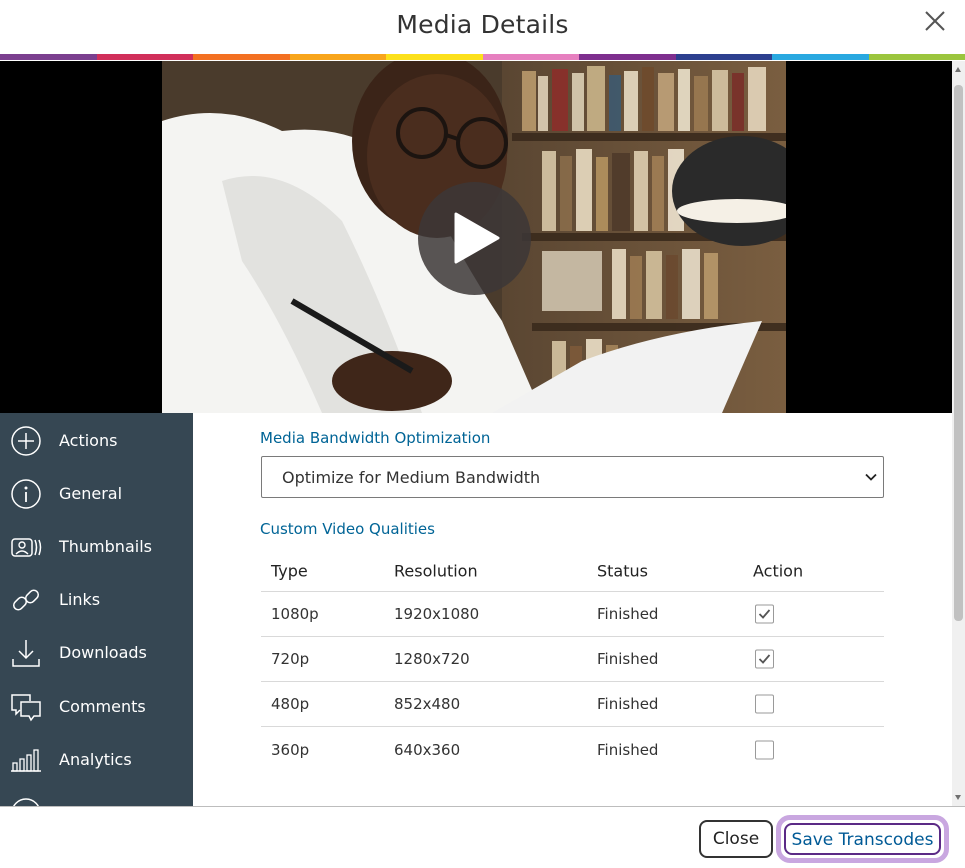 The height and width of the screenshot is (868, 965). I want to click on sidebar-item-analytics: Analytics, so click(96, 759).